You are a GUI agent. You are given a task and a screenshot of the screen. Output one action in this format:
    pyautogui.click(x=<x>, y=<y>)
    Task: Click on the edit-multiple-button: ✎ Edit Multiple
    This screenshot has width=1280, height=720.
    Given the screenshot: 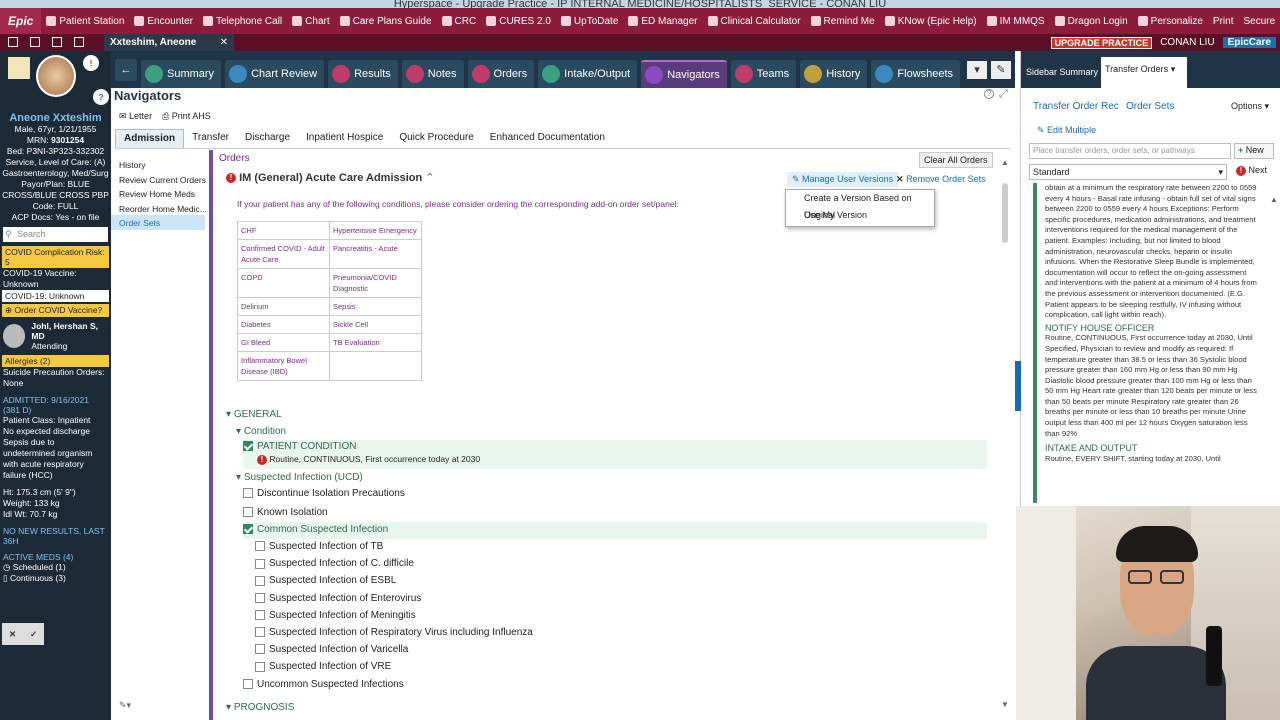 What is the action you would take?
    pyautogui.click(x=1066, y=130)
    